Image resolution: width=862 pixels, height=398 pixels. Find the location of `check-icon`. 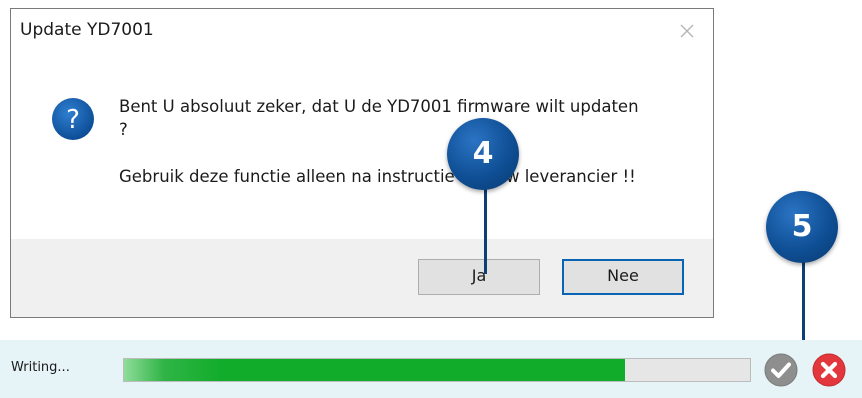

check-icon is located at coordinates (781, 370).